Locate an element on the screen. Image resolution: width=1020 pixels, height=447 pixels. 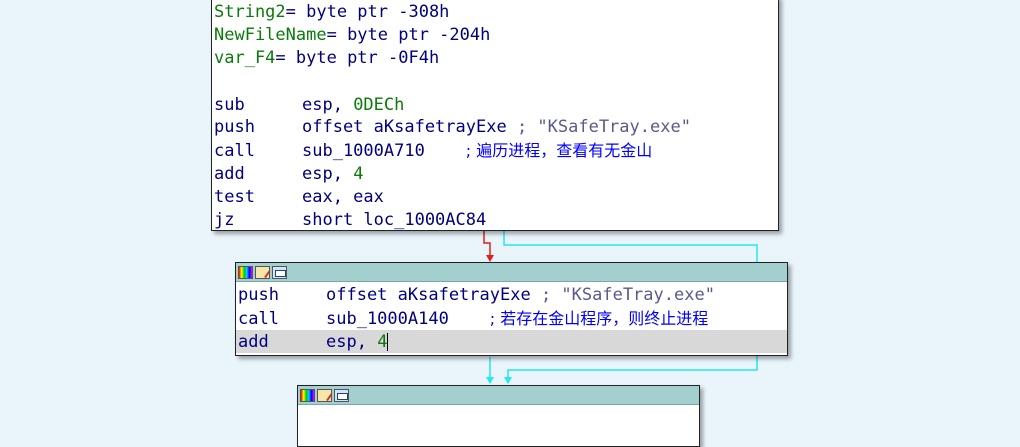
var-name: var_F4 is located at coordinates (244, 58).